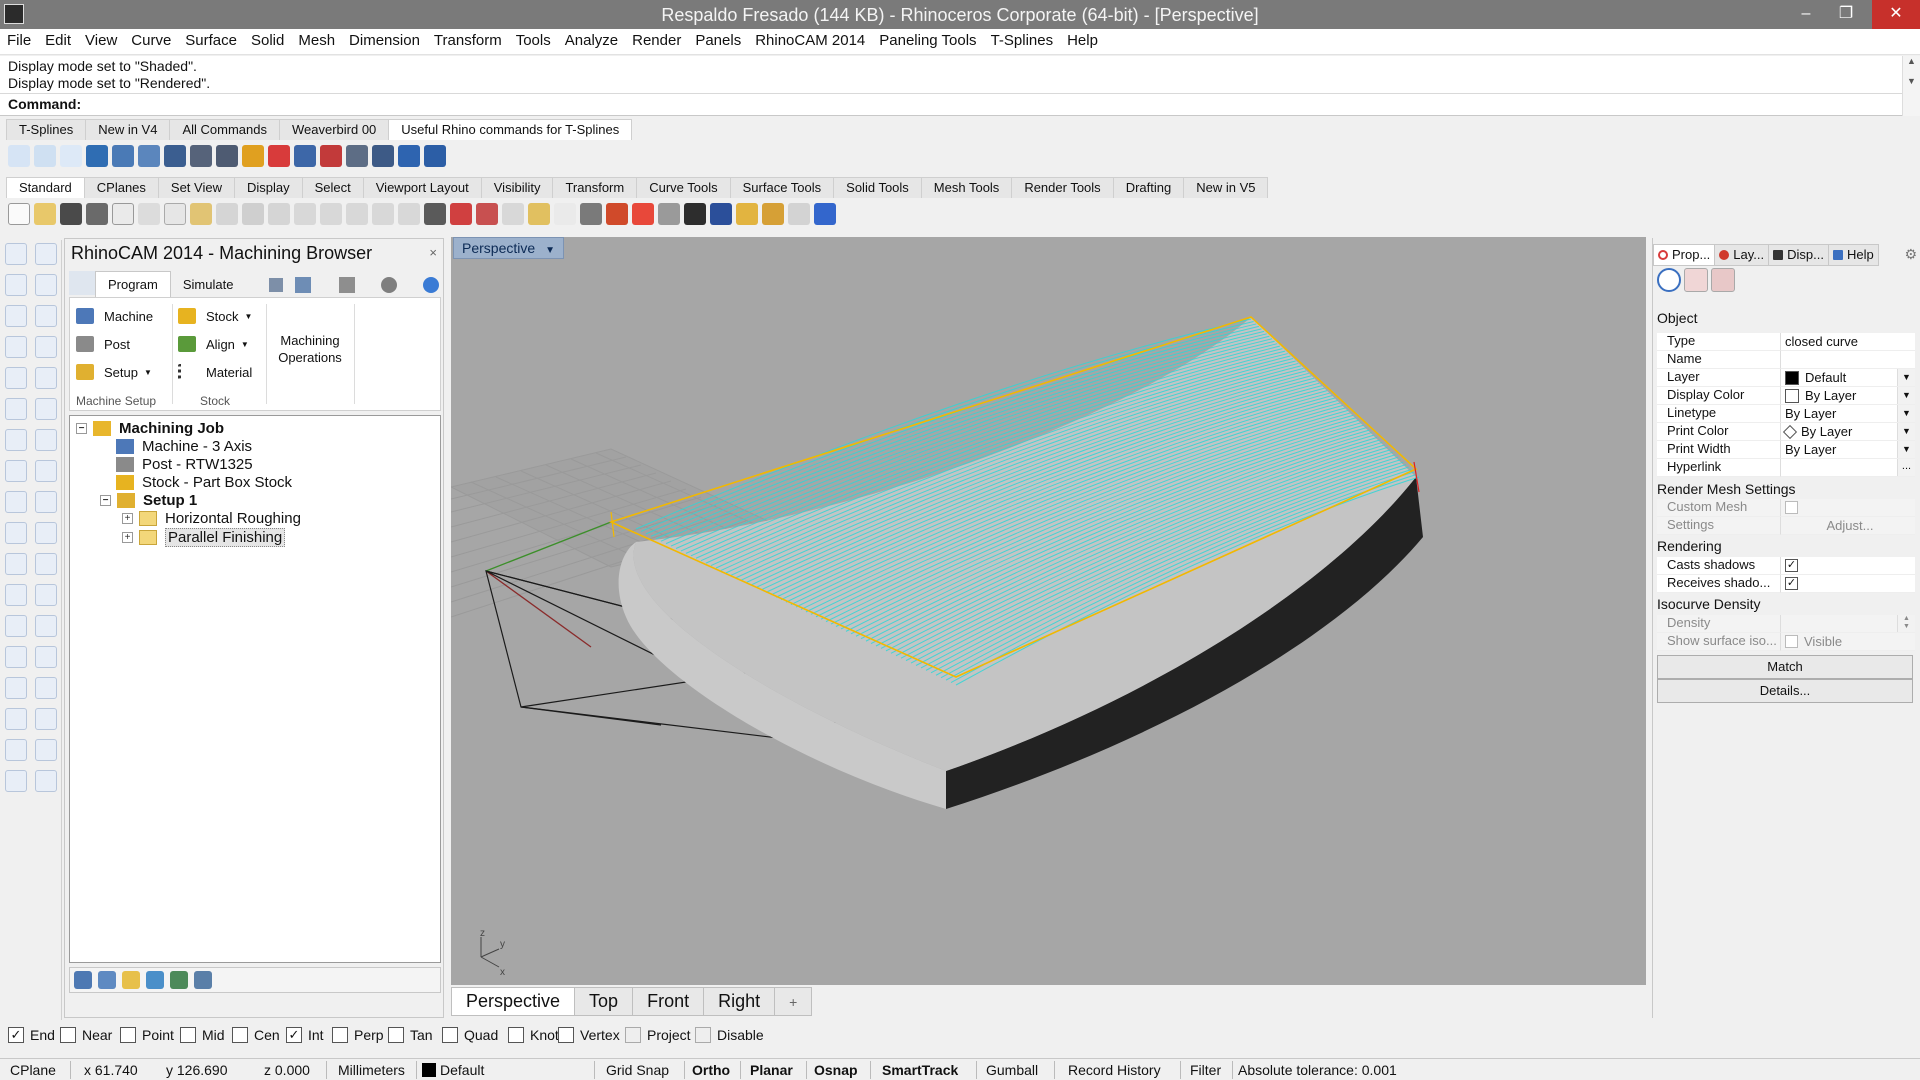 This screenshot has height=1080, width=1920. Describe the element at coordinates (1062, 187) in the screenshot. I see `tab-render-tools: Render Tools` at that location.